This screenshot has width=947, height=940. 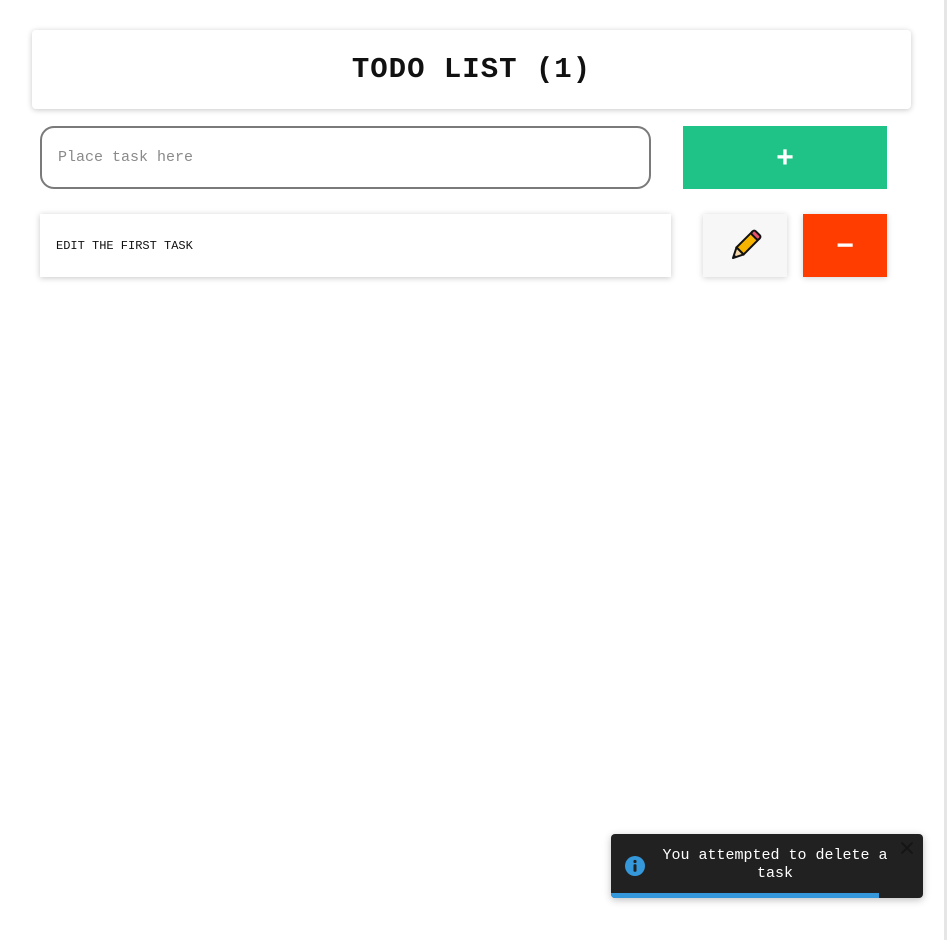 I want to click on delete-task-label: −, so click(x=845, y=245).